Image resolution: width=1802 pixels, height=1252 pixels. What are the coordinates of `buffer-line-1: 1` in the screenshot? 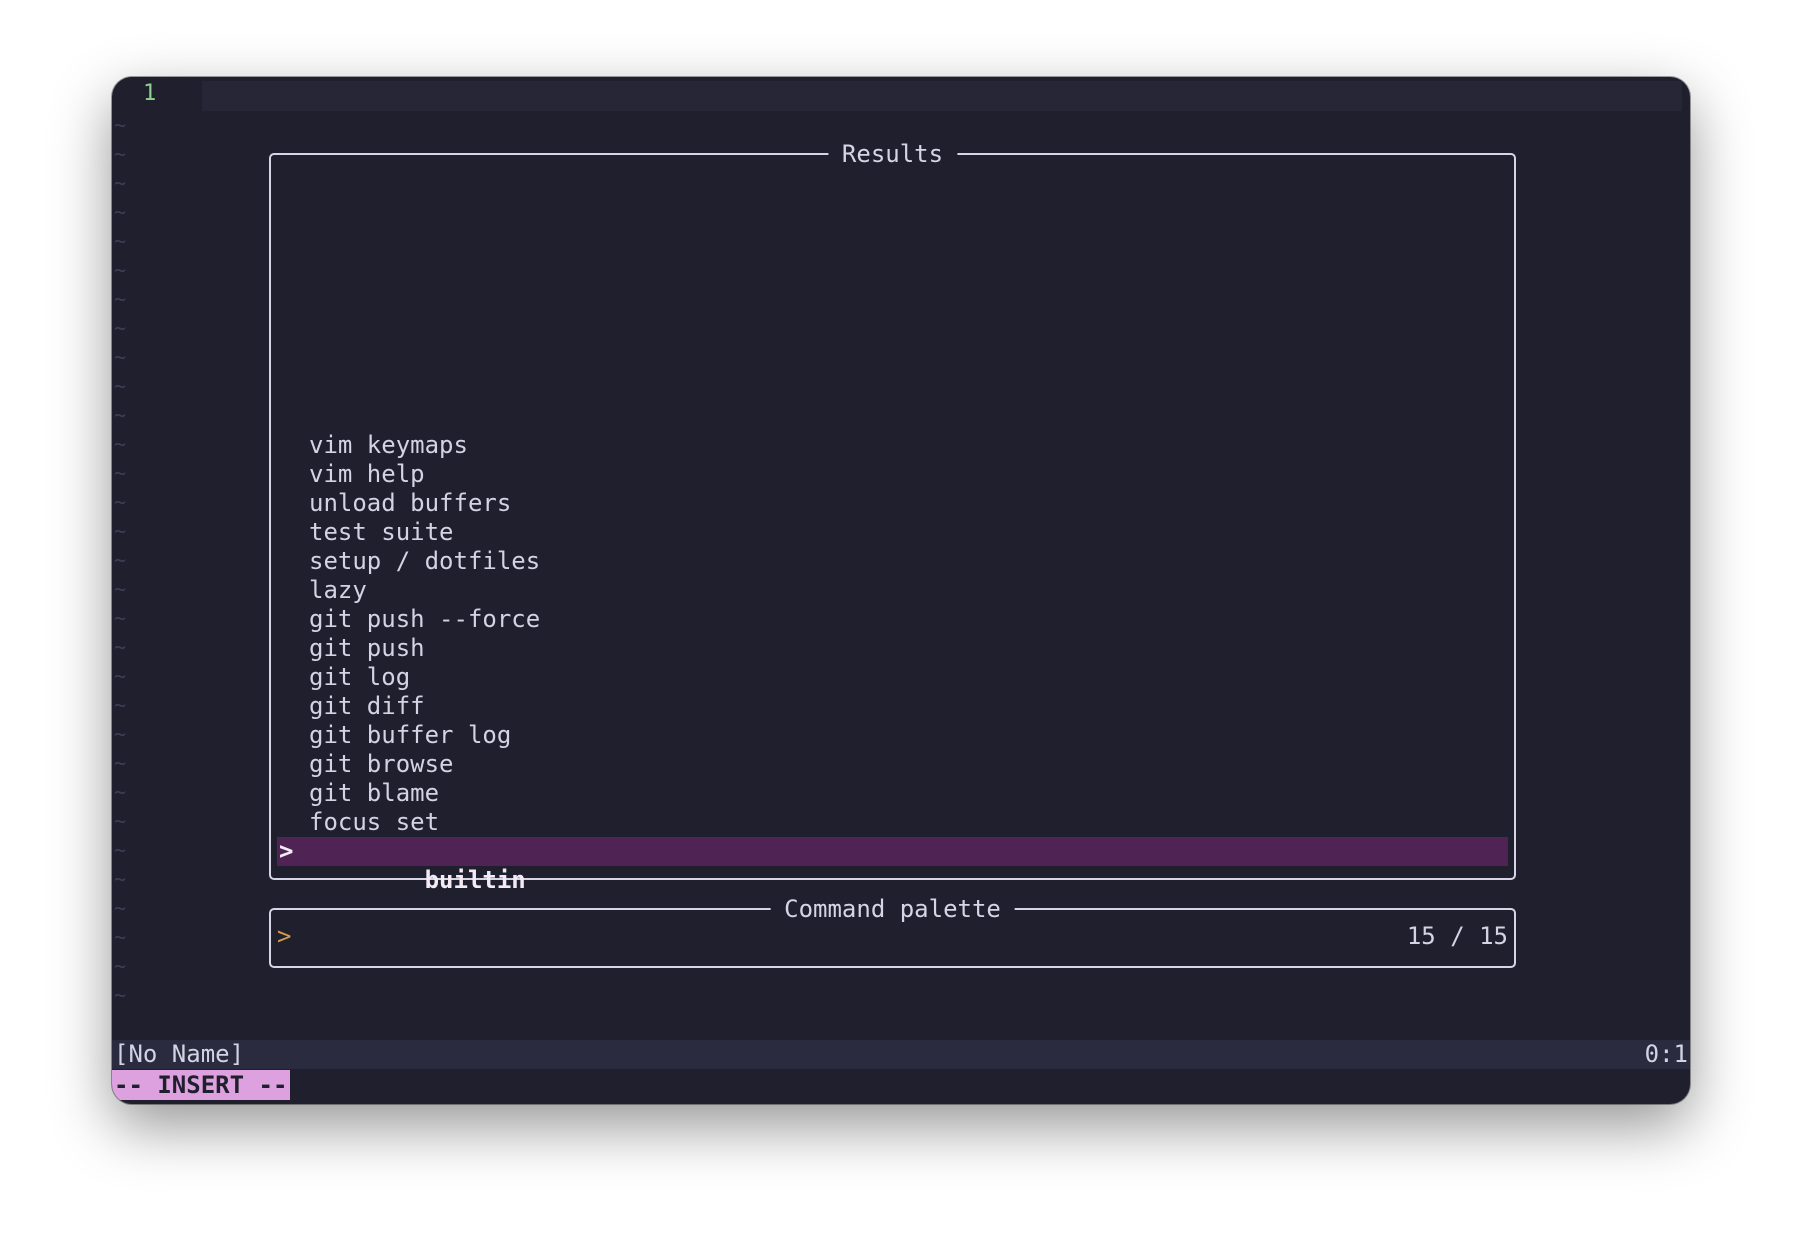 It's located at (901, 94).